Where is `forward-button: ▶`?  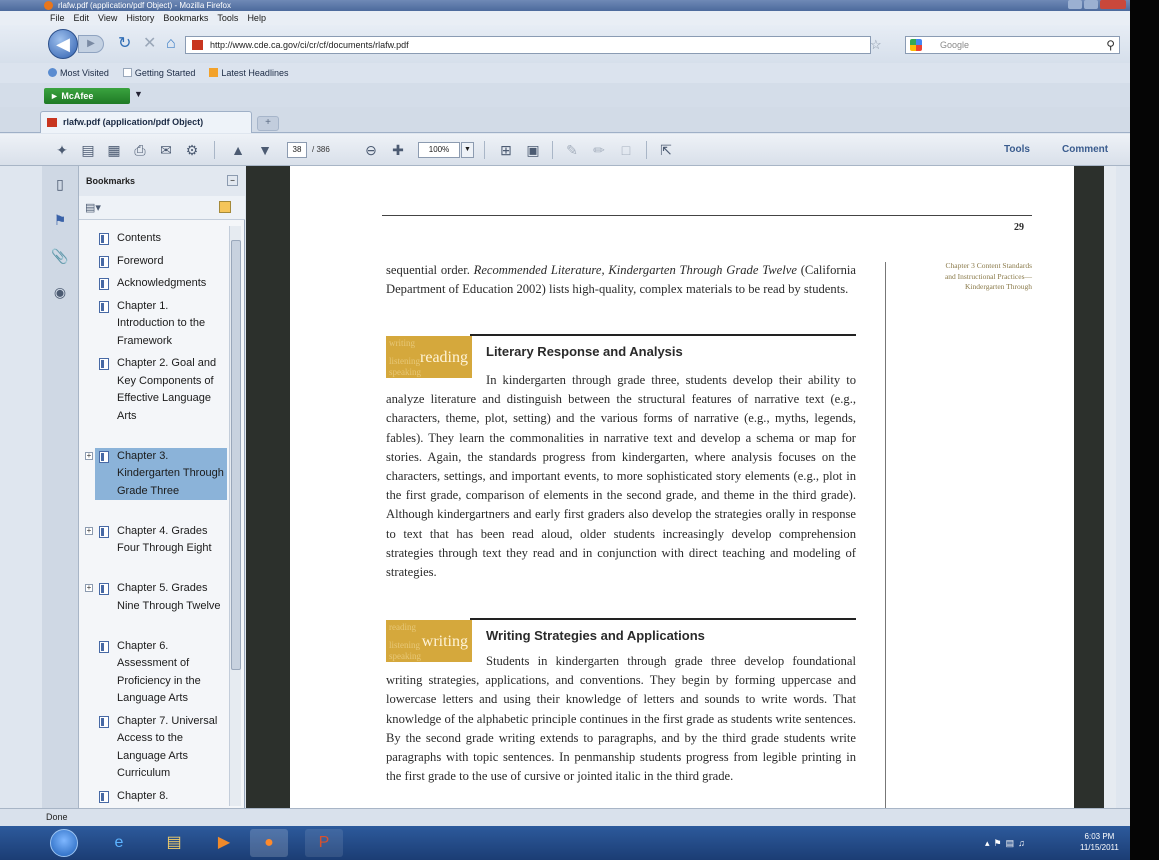
forward-button: ▶ is located at coordinates (91, 44).